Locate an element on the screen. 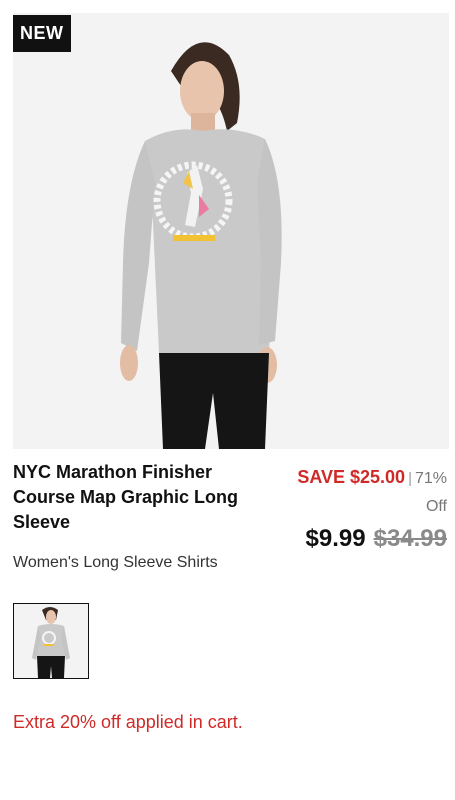  discount-off-label: Off is located at coordinates (436, 506).